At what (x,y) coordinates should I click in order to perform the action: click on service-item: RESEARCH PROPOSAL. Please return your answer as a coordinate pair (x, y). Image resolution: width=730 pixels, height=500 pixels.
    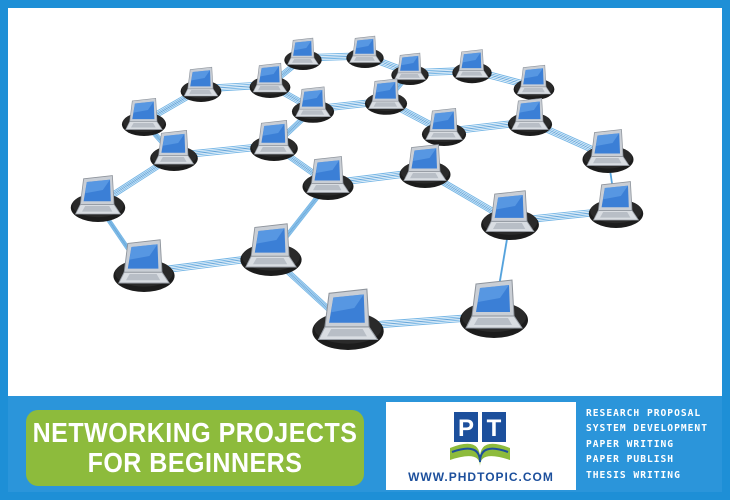
    Looking at the image, I should click on (644, 413).